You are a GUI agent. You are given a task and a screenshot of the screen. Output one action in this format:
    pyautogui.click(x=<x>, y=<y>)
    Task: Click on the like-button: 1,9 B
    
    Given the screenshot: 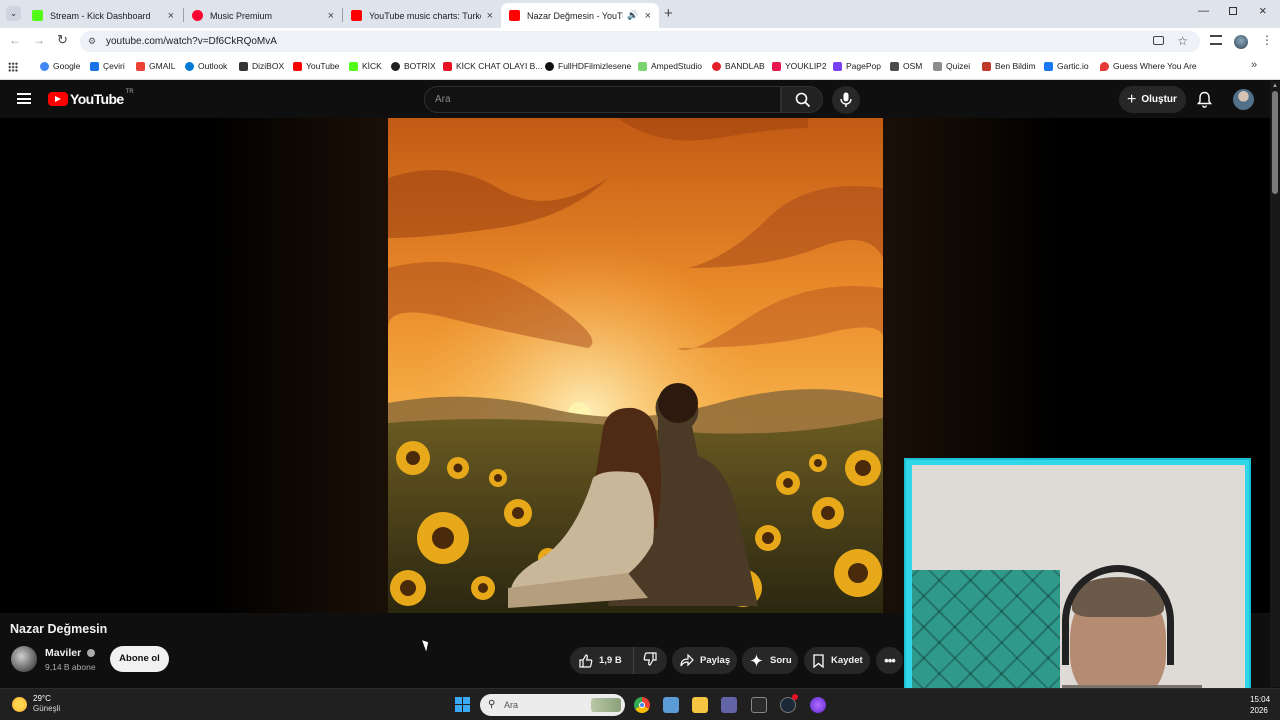 What is the action you would take?
    pyautogui.click(x=602, y=660)
    